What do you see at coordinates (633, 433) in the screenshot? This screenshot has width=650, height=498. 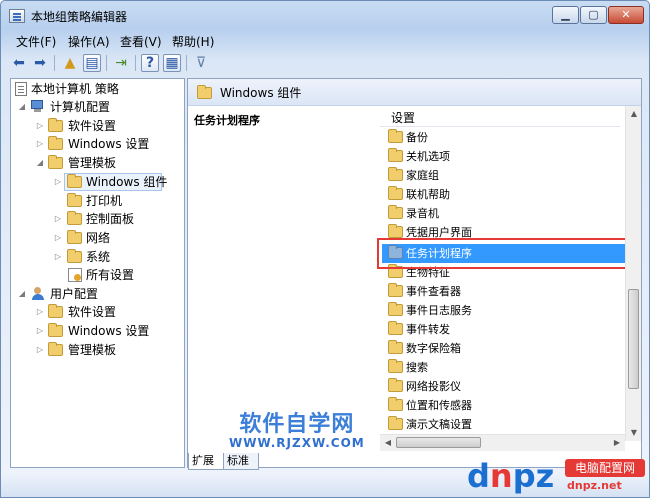 I see `scroll-down-arrow-icon: ▼` at bounding box center [633, 433].